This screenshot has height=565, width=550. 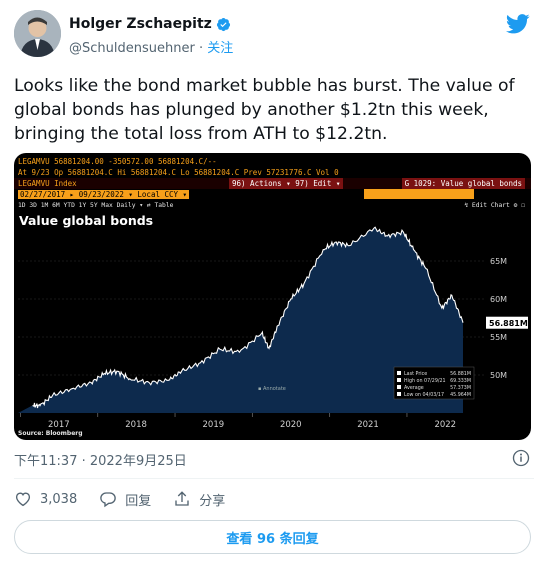 I want to click on tweet-actions: 3,038 回复 分享, so click(x=119, y=499).